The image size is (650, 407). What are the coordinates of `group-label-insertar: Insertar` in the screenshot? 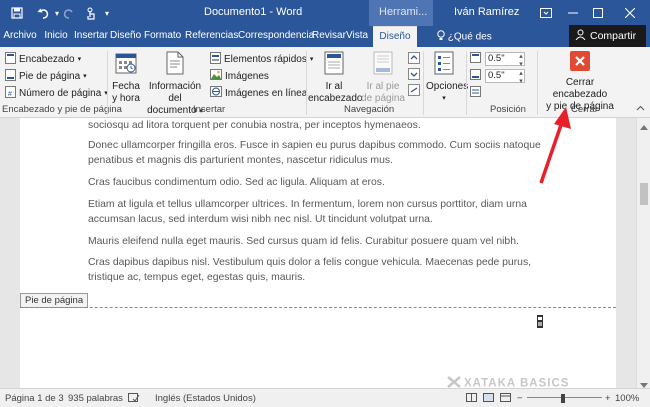 It's located at (209, 109).